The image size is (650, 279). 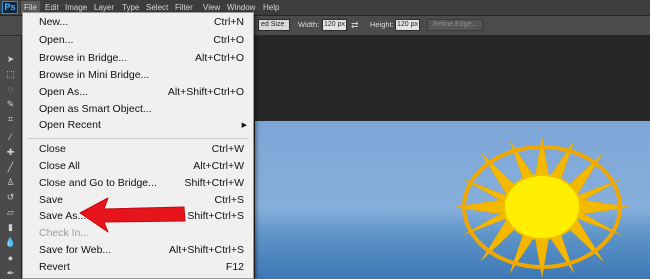 I want to click on annotation-arrow-icon, so click(x=132, y=215).